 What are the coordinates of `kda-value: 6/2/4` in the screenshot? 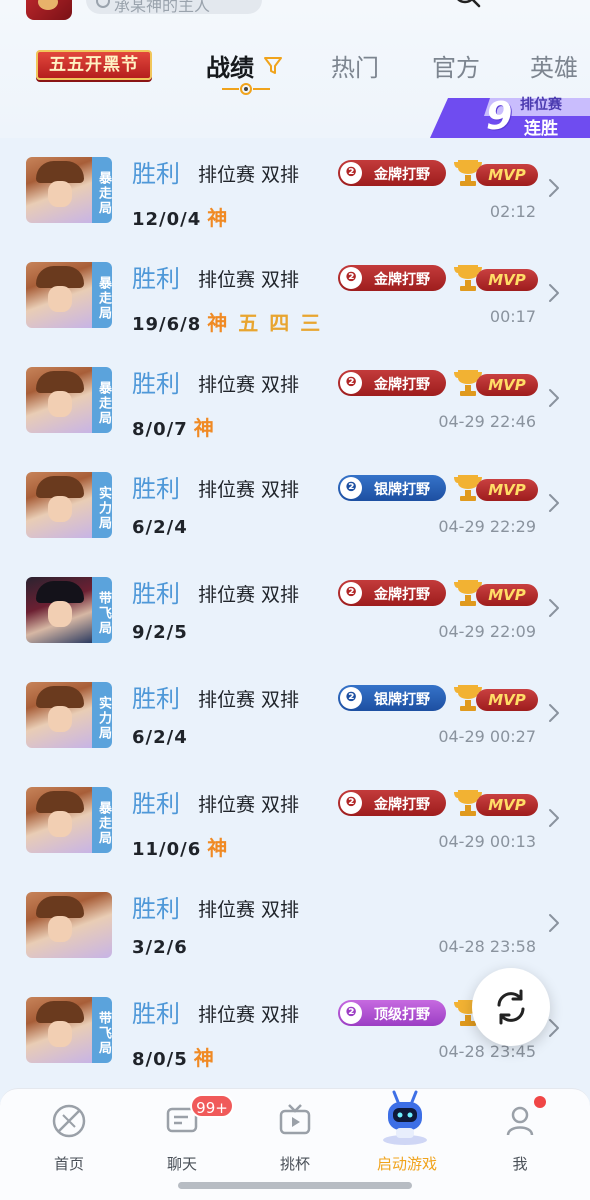 It's located at (160, 737).